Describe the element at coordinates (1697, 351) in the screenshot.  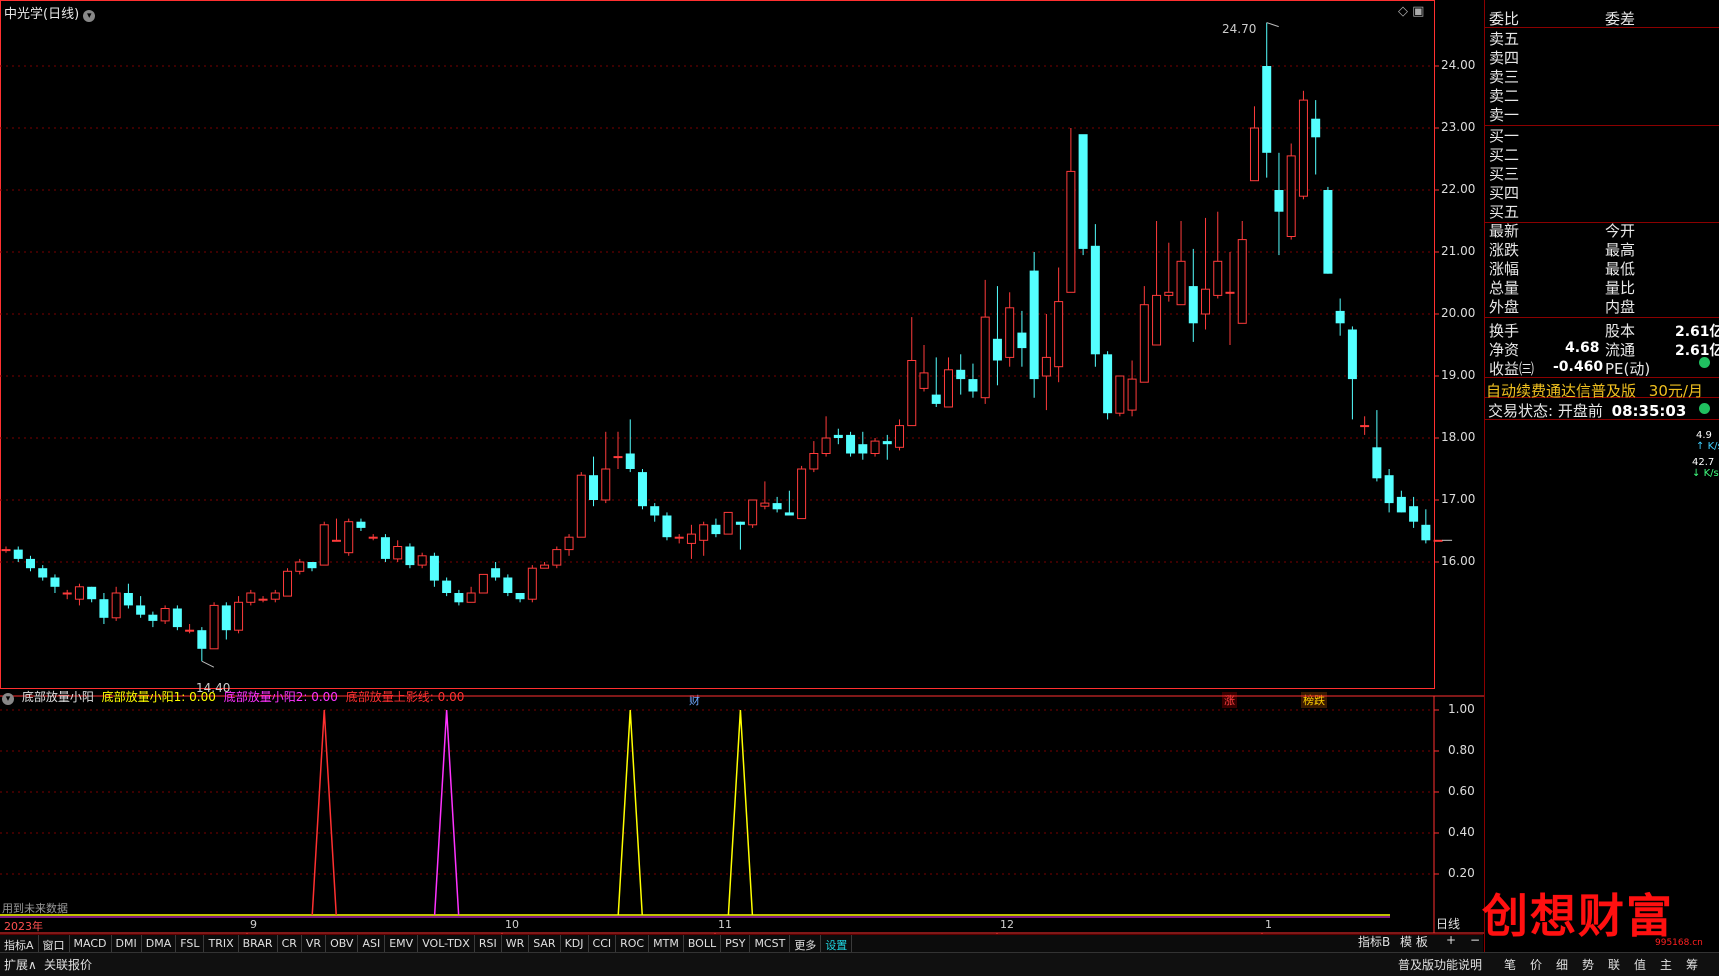
I see `float-value: 2.61亿` at that location.